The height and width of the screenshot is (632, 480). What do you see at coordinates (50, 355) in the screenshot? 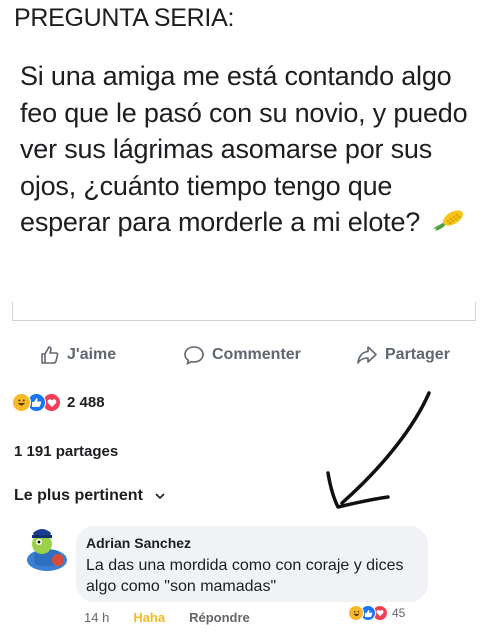
I see `thumbs-up-icon` at bounding box center [50, 355].